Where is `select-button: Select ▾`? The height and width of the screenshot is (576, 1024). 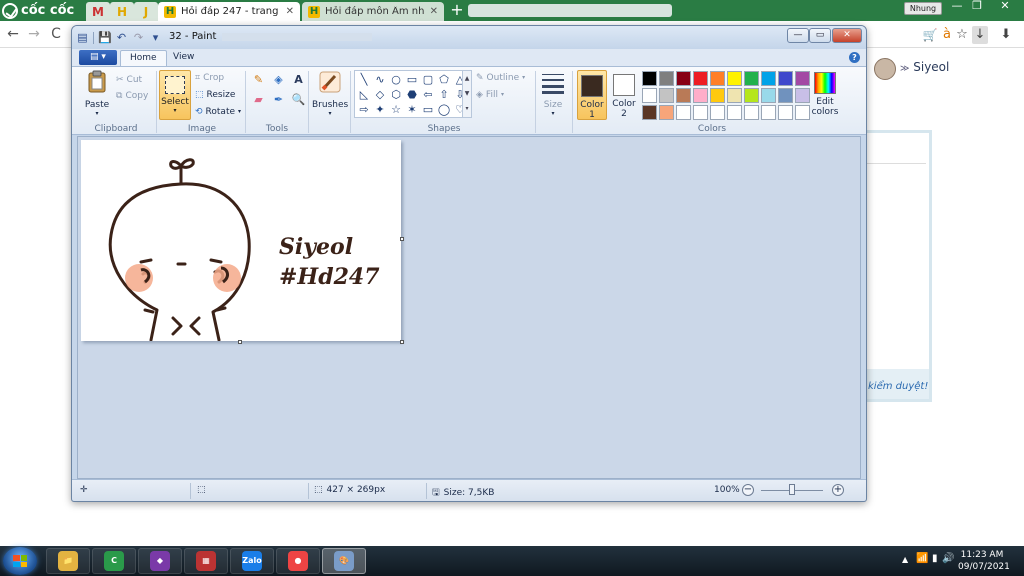
select-button: Select ▾ is located at coordinates (175, 95).